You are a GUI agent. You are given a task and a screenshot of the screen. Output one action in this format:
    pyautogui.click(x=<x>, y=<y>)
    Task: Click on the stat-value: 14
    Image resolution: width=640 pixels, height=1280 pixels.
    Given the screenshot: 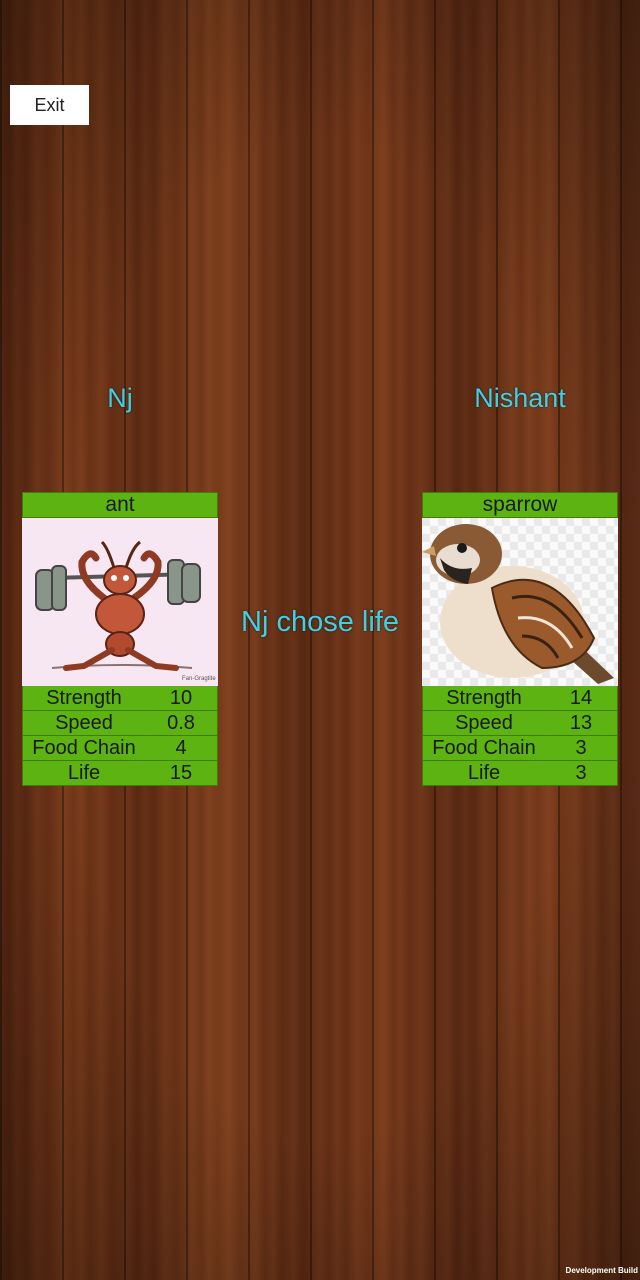 What is the action you would take?
    pyautogui.click(x=581, y=698)
    